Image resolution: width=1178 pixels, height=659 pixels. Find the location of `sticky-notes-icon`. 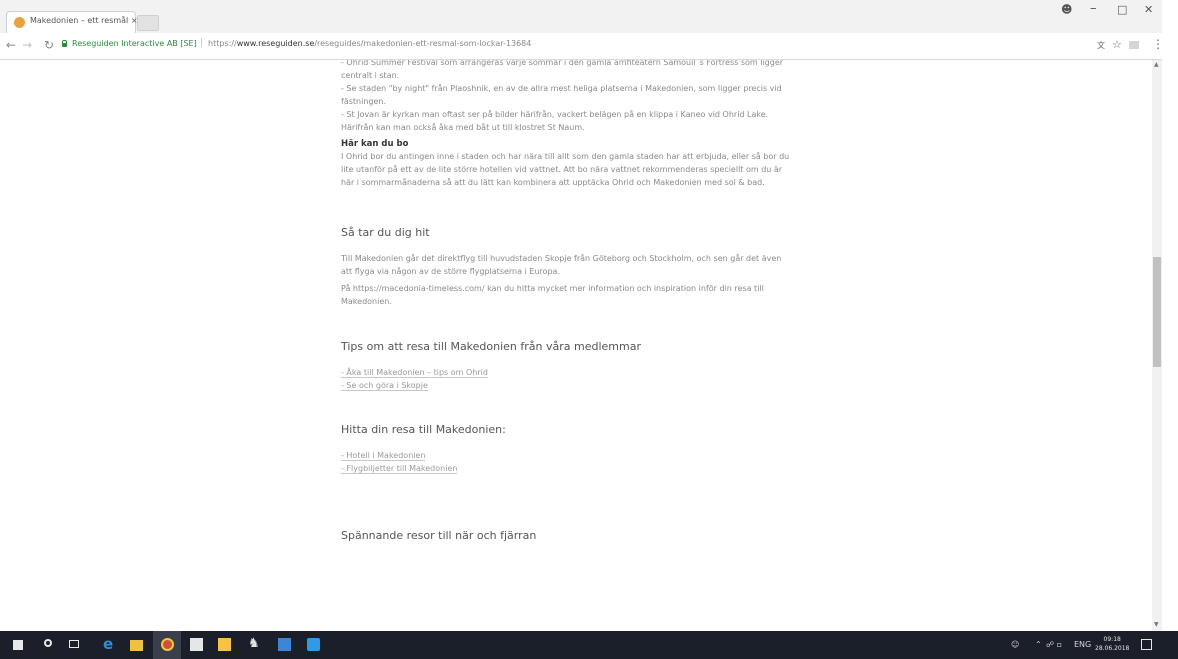

sticky-notes-icon is located at coordinates (224, 644).